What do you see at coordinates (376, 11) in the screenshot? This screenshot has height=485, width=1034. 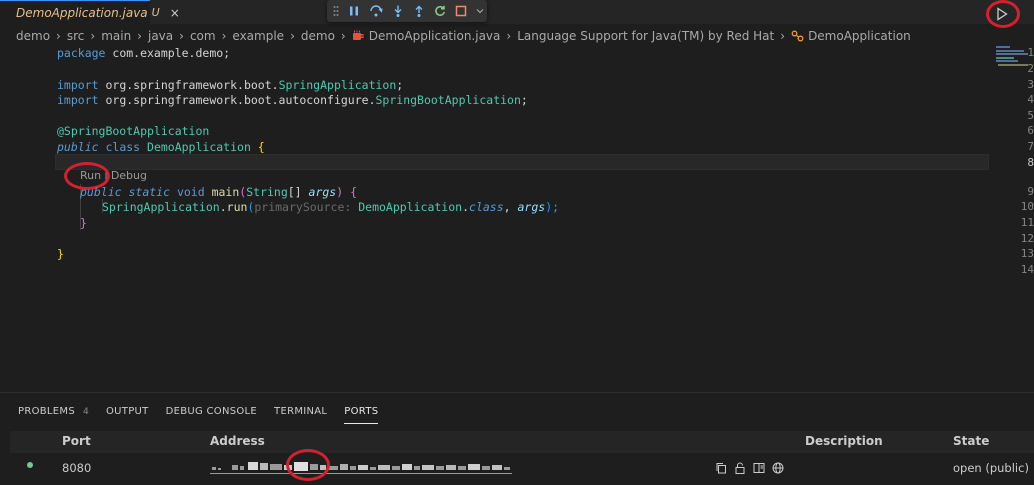 I see `step-over-icon` at bounding box center [376, 11].